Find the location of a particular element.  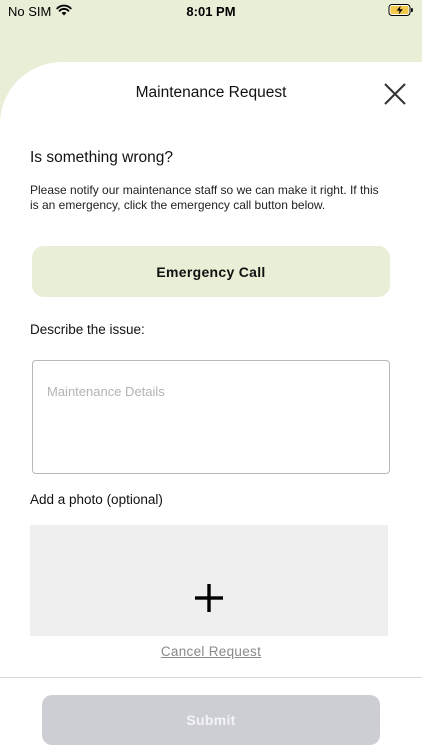

maintenance-details-placeholder: Maintenance Details is located at coordinates (106, 391).